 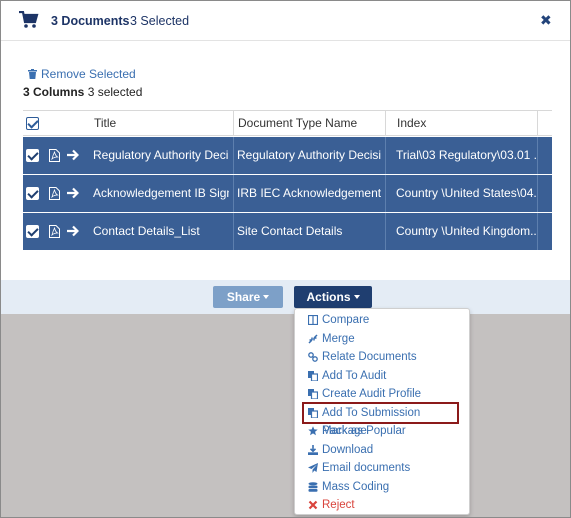 What do you see at coordinates (313, 320) in the screenshot?
I see `columns-icon` at bounding box center [313, 320].